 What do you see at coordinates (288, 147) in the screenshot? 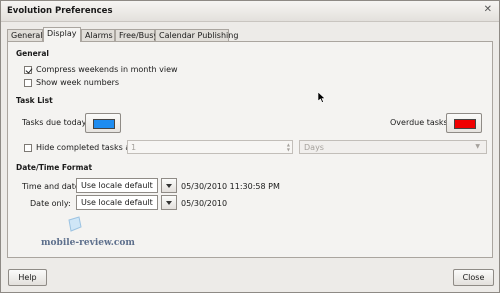
I see `spinner-arrows-icon: ▲ ▼` at bounding box center [288, 147].